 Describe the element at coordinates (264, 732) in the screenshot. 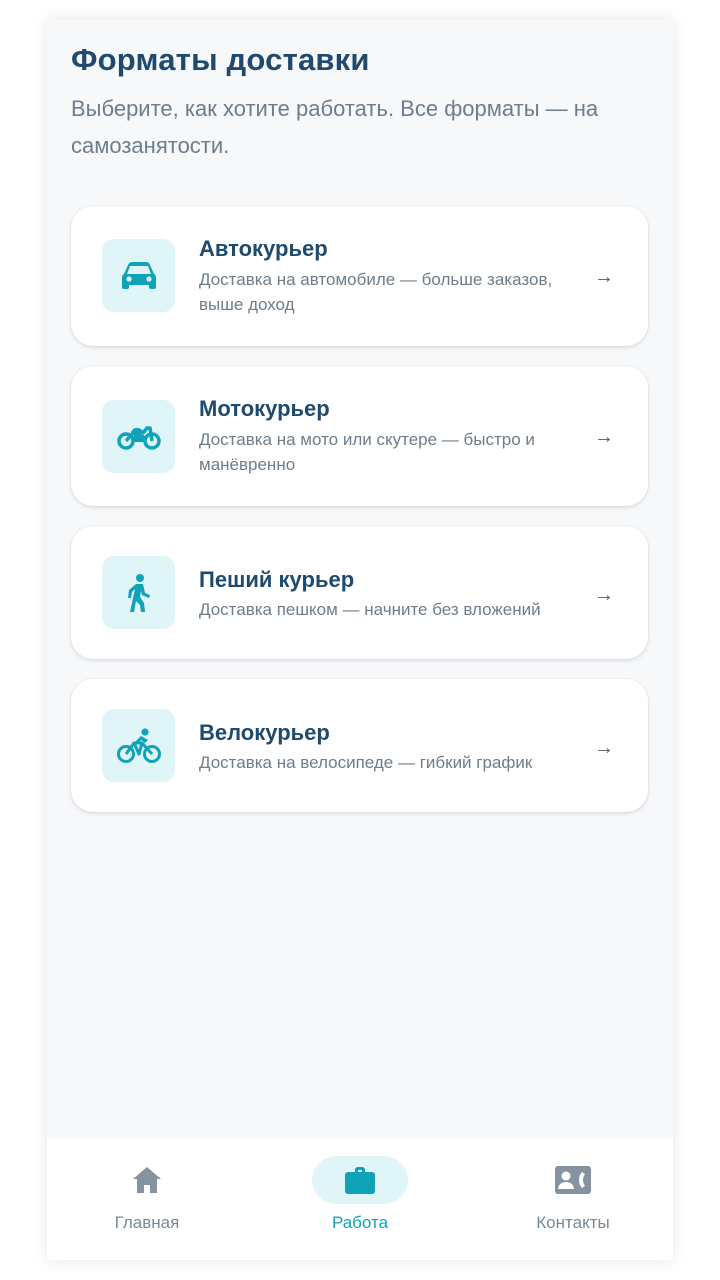

I see `format-title: Велокурьер` at that location.